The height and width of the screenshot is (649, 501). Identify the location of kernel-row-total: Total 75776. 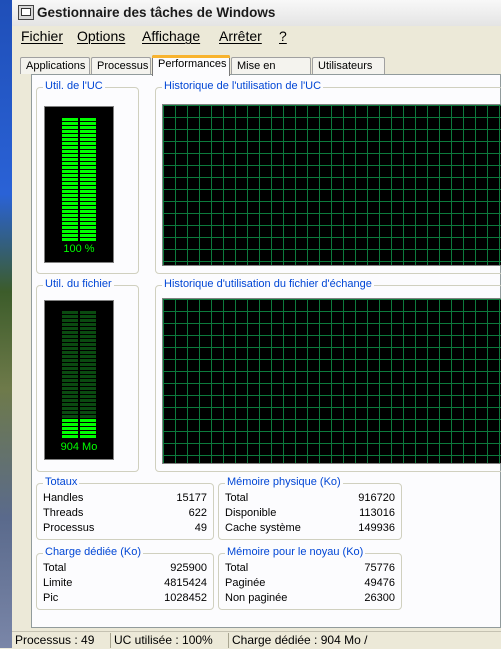
(310, 569).